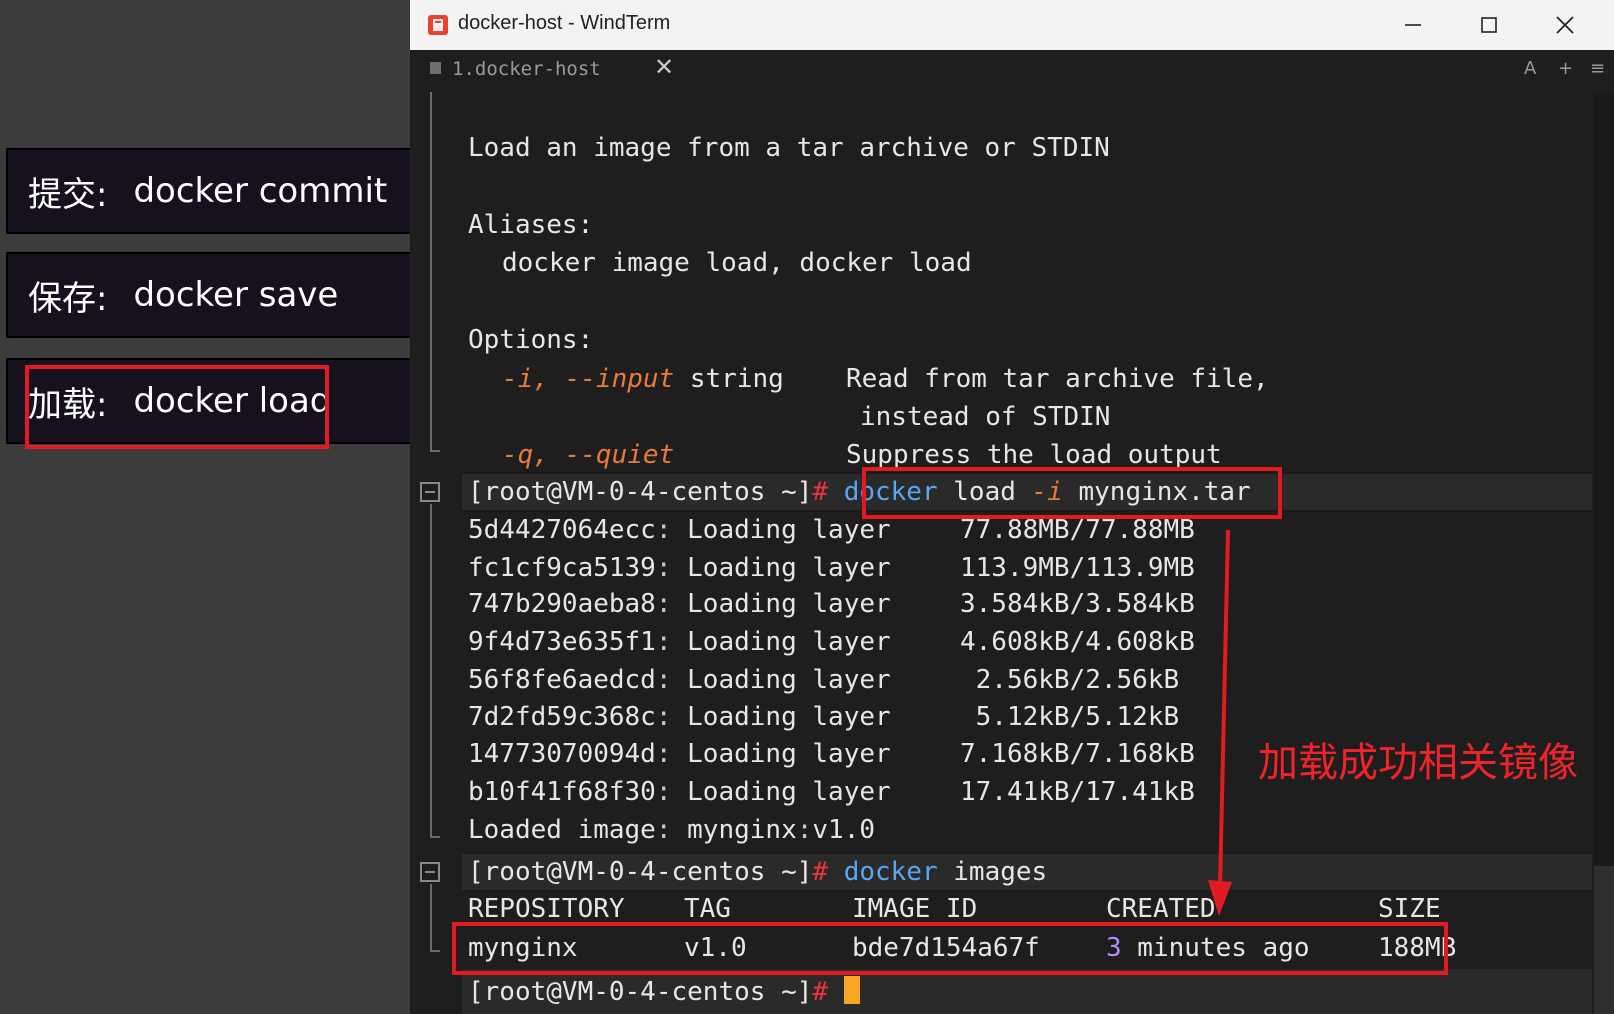 This screenshot has width=1614, height=1014. I want to click on option-quiet-flags: -q, --quiet, so click(588, 455).